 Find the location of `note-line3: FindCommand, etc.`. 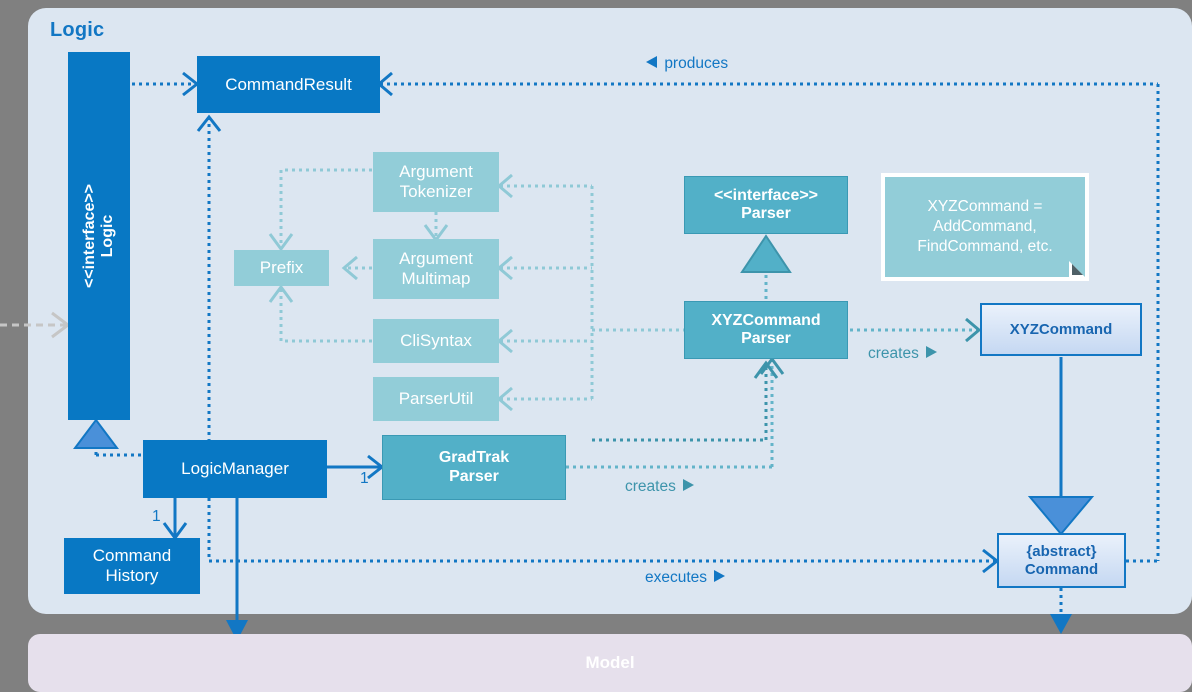

note-line3: FindCommand, etc. is located at coordinates (985, 247).